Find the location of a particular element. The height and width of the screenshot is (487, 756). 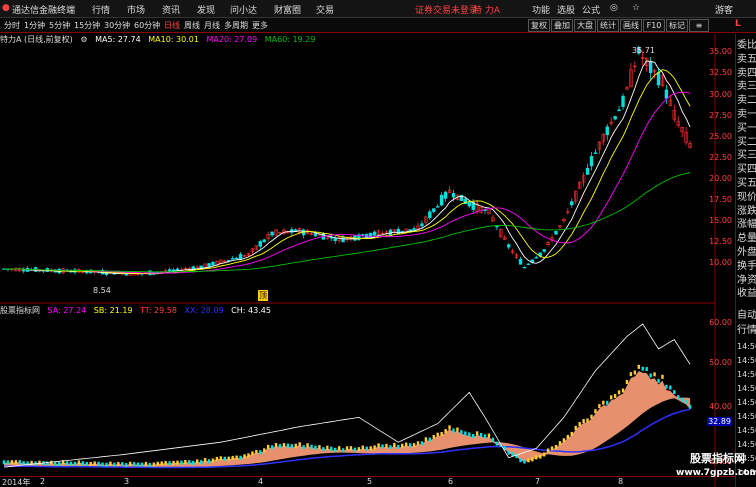

period-15min: 15分钟 is located at coordinates (87, 25).